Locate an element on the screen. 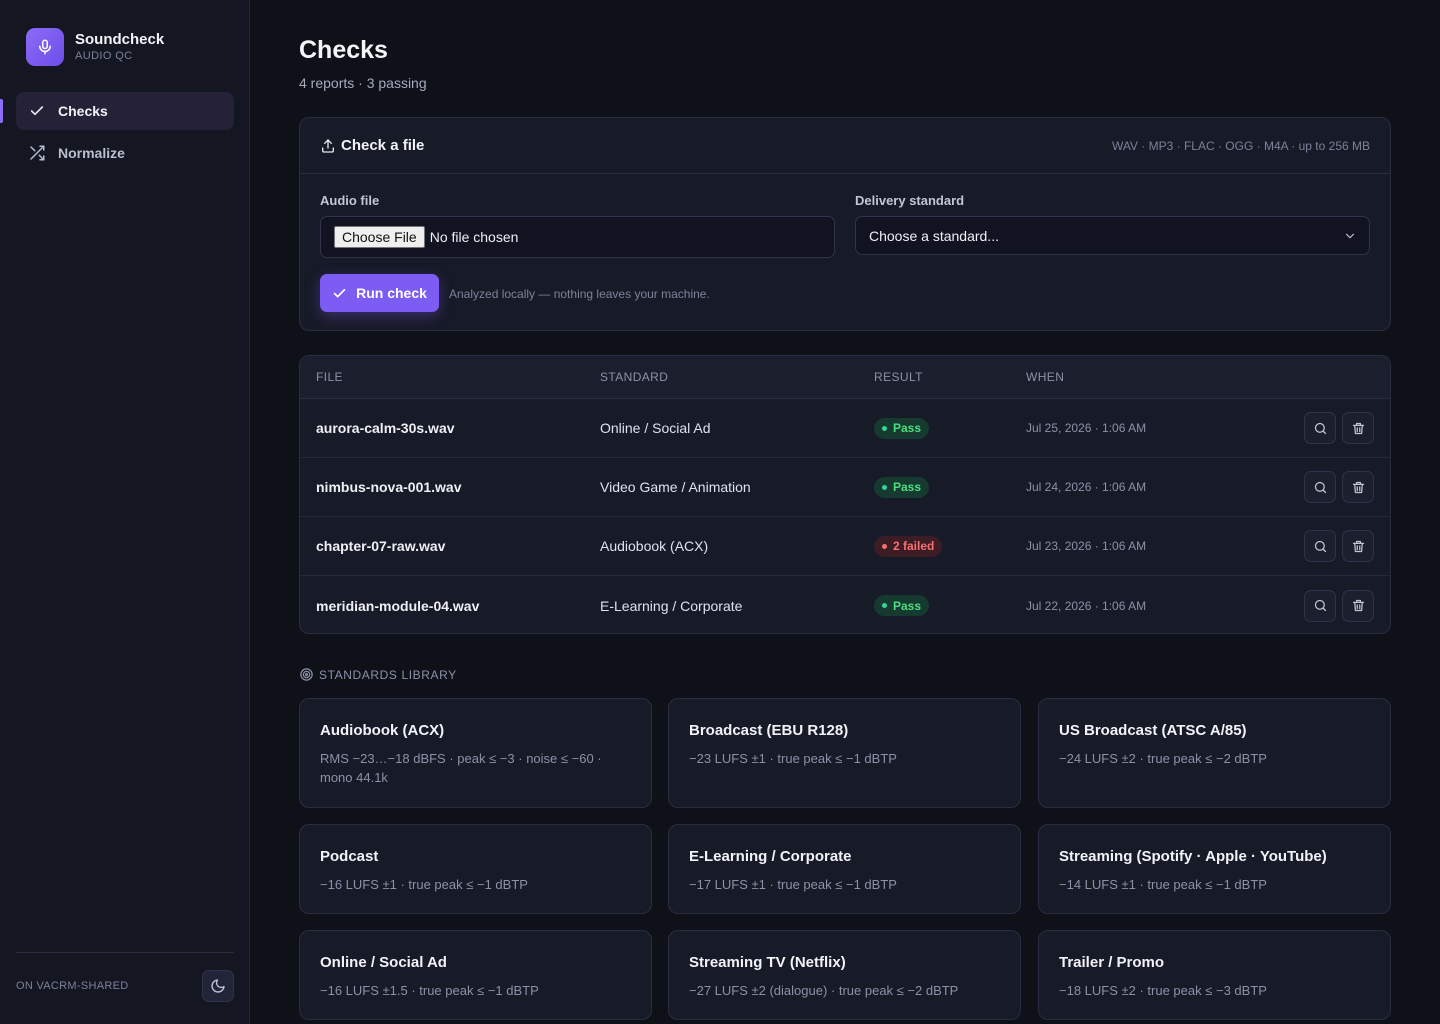 Image resolution: width=1440 pixels, height=1024 pixels. standard-name: Trailer / Promo is located at coordinates (1112, 962).